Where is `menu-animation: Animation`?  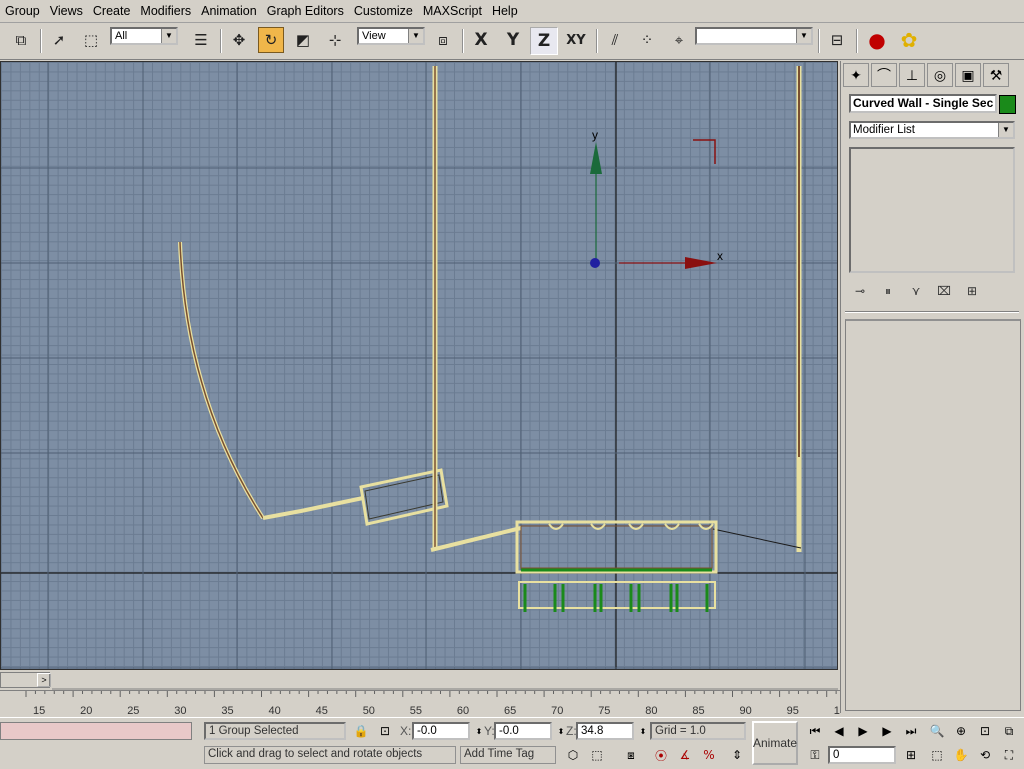
menu-animation: Animation is located at coordinates (229, 11).